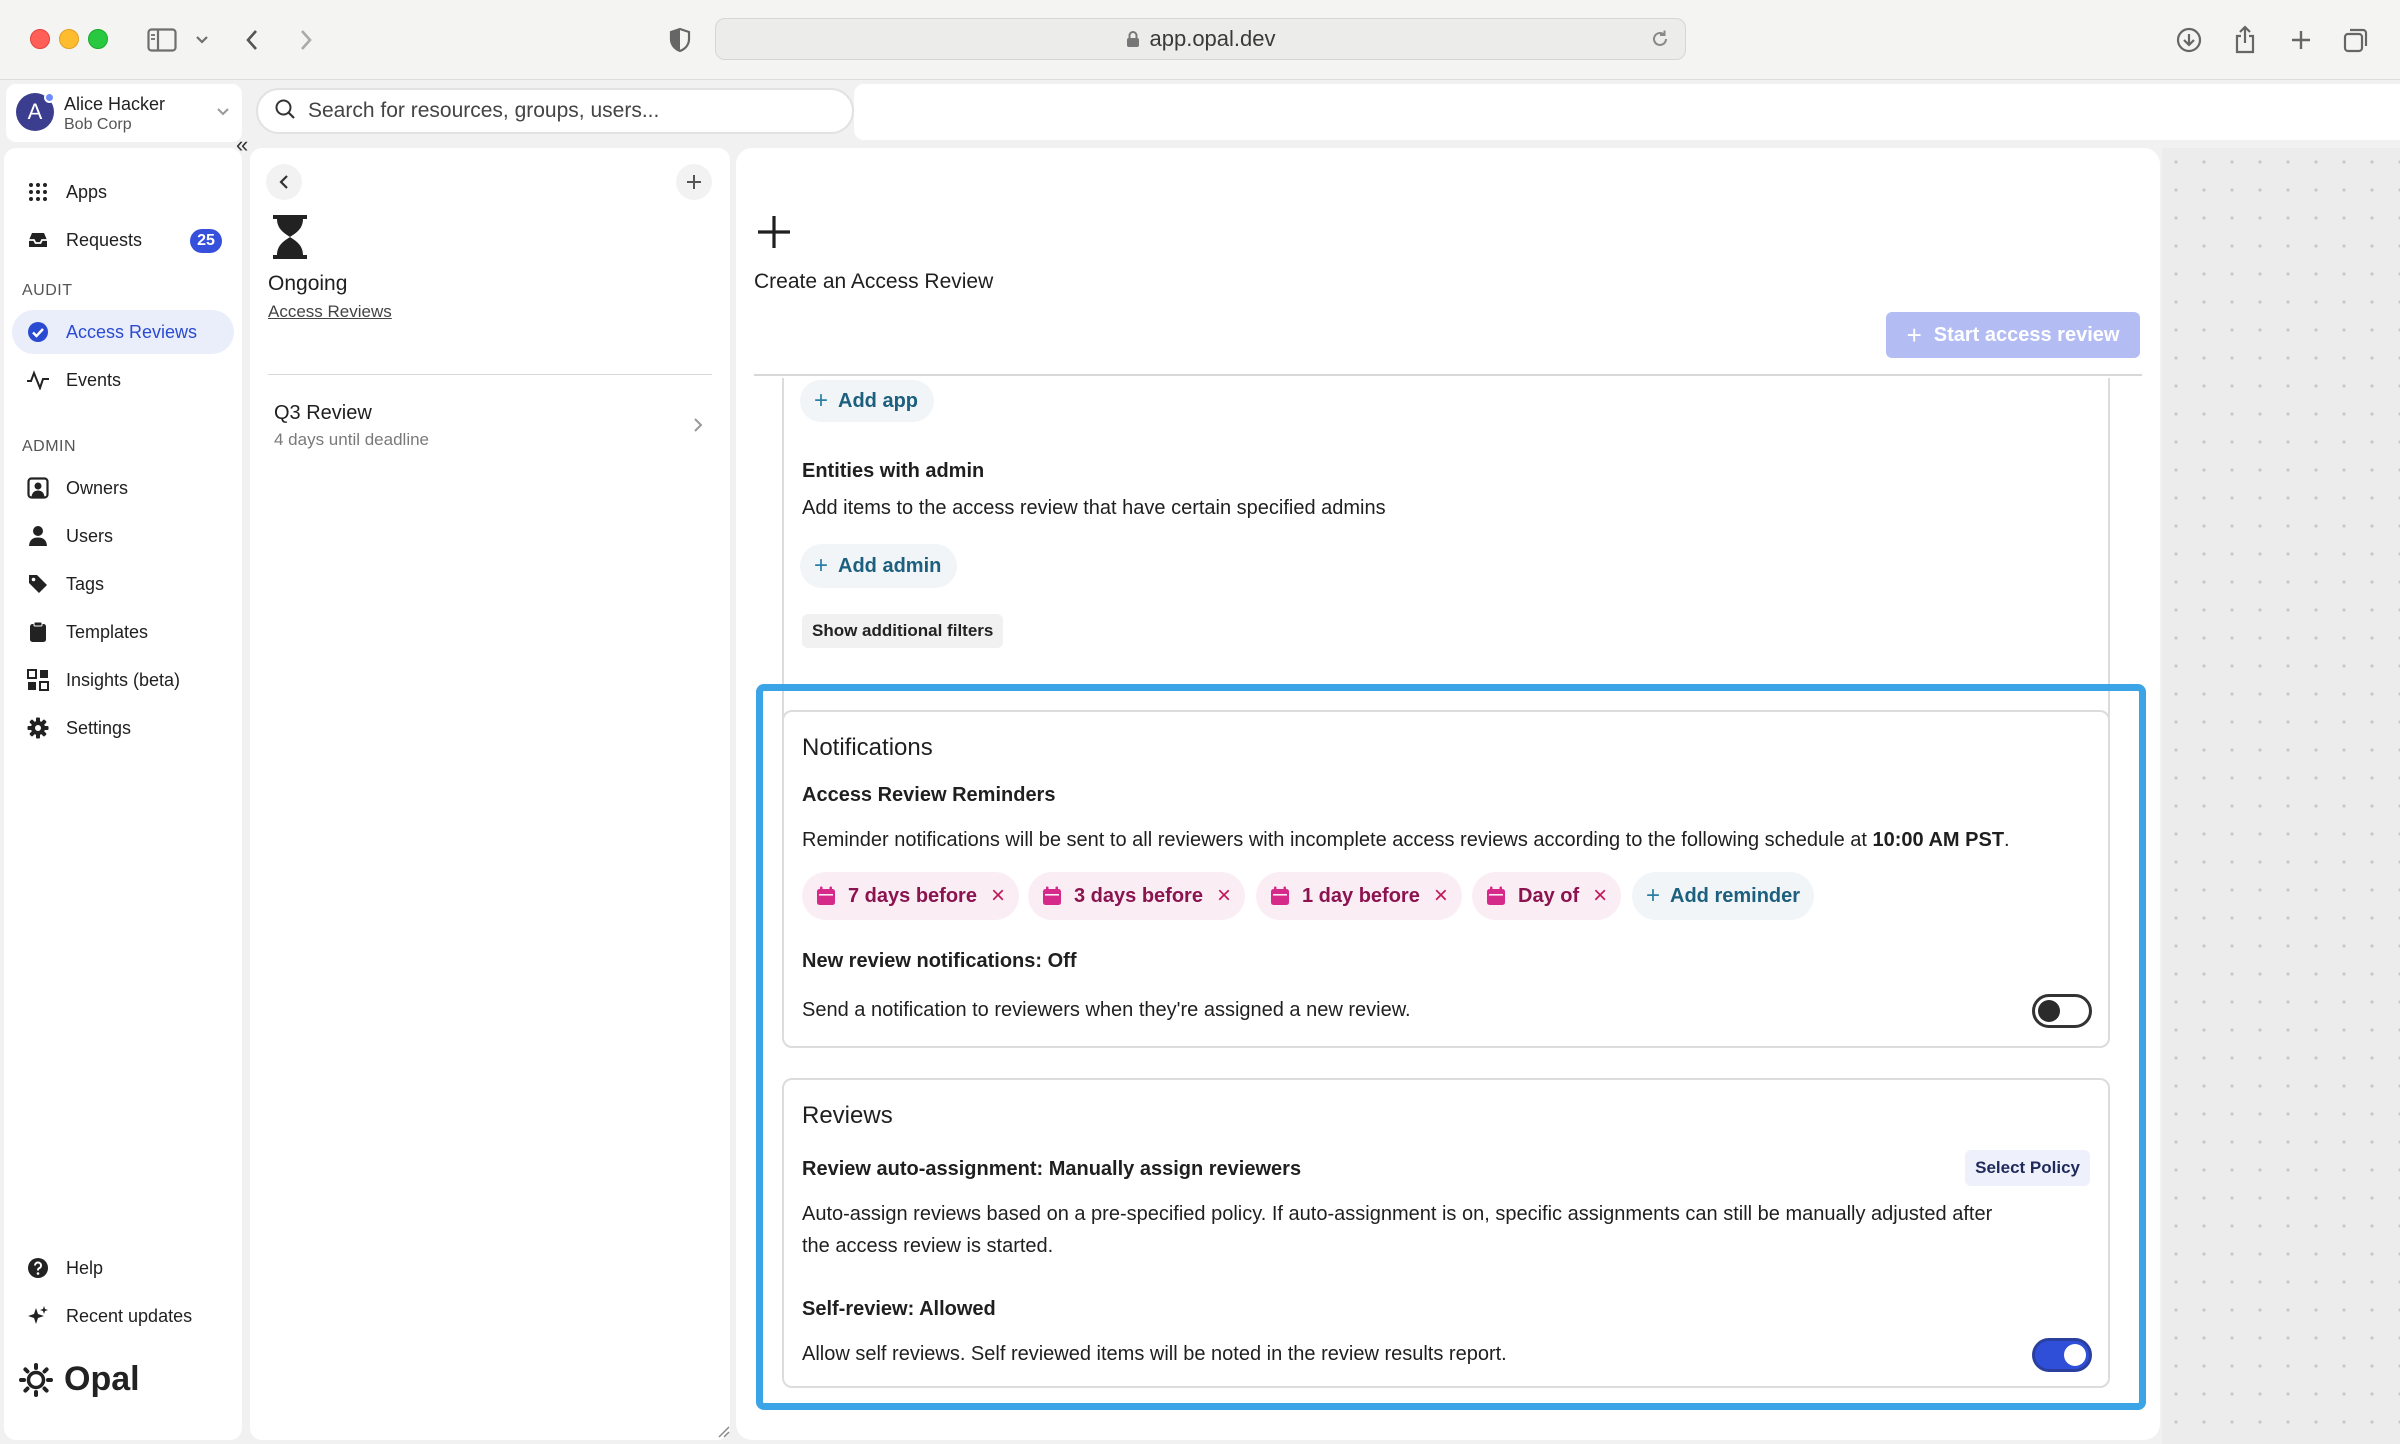 The width and height of the screenshot is (2400, 1444). What do you see at coordinates (352, 439) in the screenshot?
I see `review-deadline: 4 days until deadline` at bounding box center [352, 439].